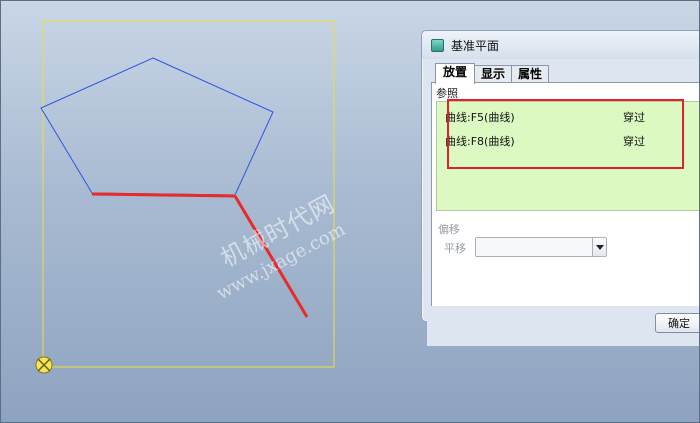 This screenshot has width=700, height=423. What do you see at coordinates (561, 45) in the screenshot?
I see `dialog-titlebar: 基准平面` at bounding box center [561, 45].